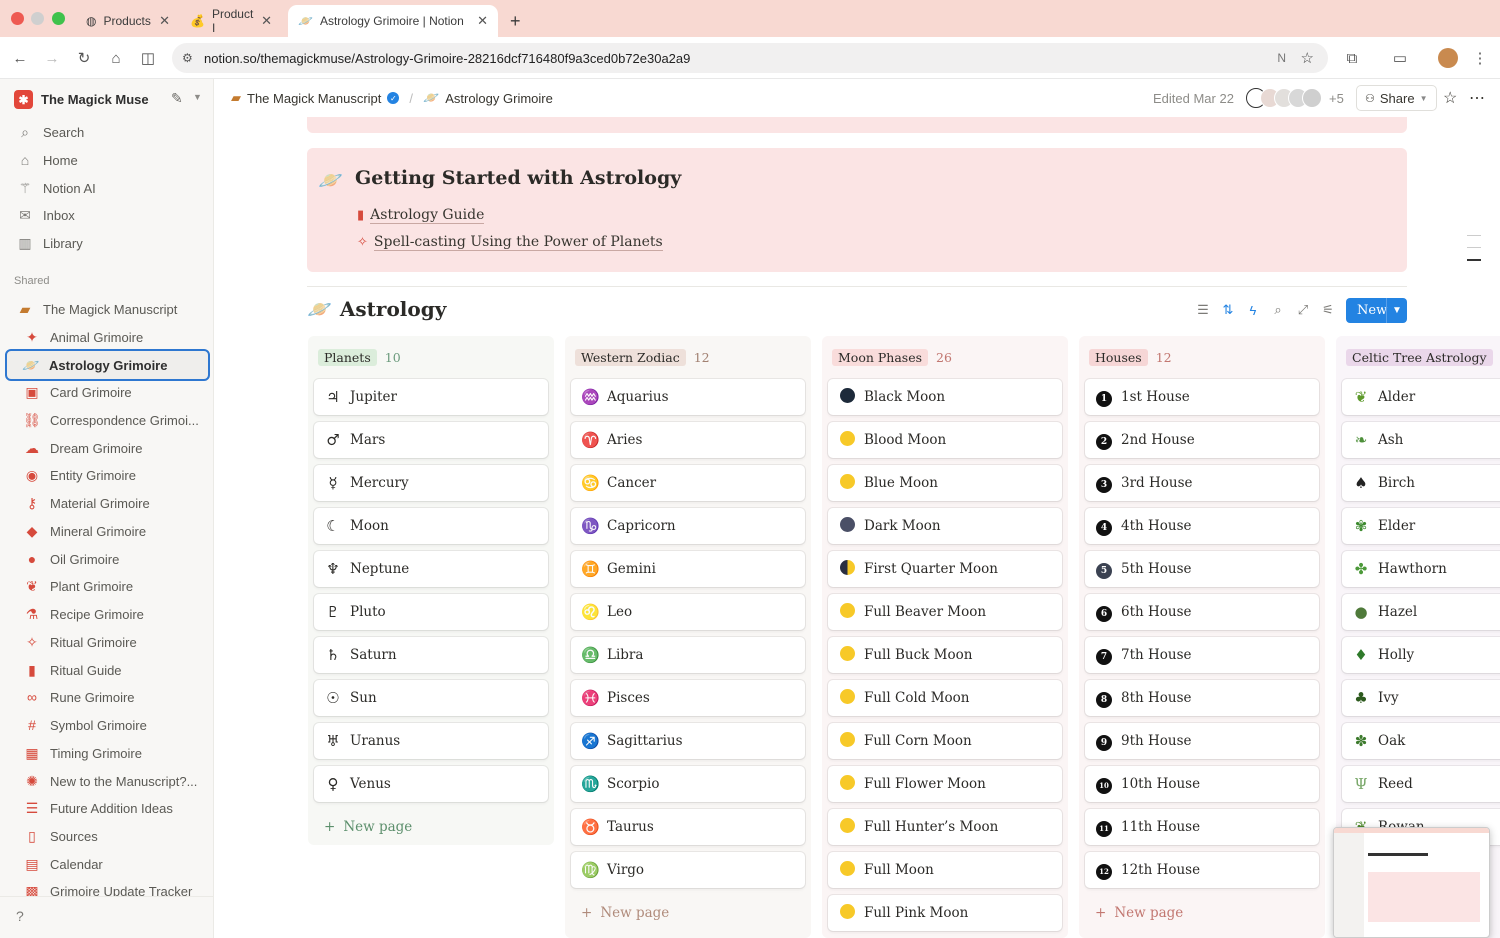  Describe the element at coordinates (20, 916) in the screenshot. I see `help-icon: ?` at that location.